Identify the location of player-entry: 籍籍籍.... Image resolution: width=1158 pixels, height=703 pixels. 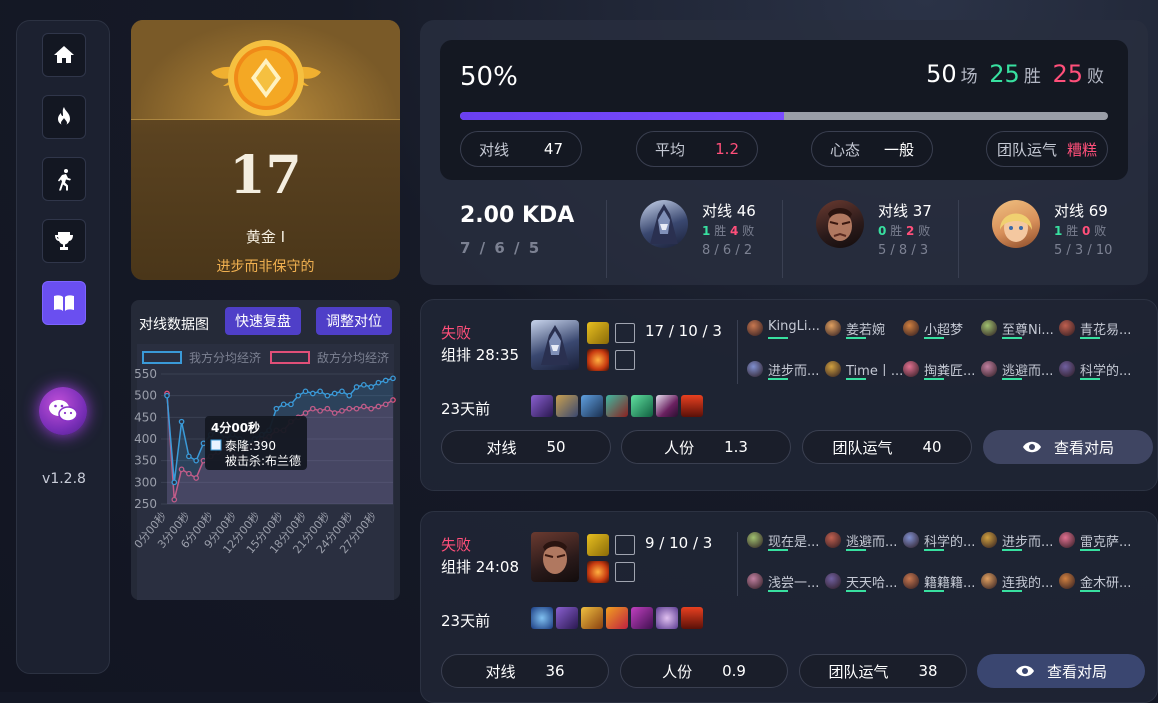
(943, 583).